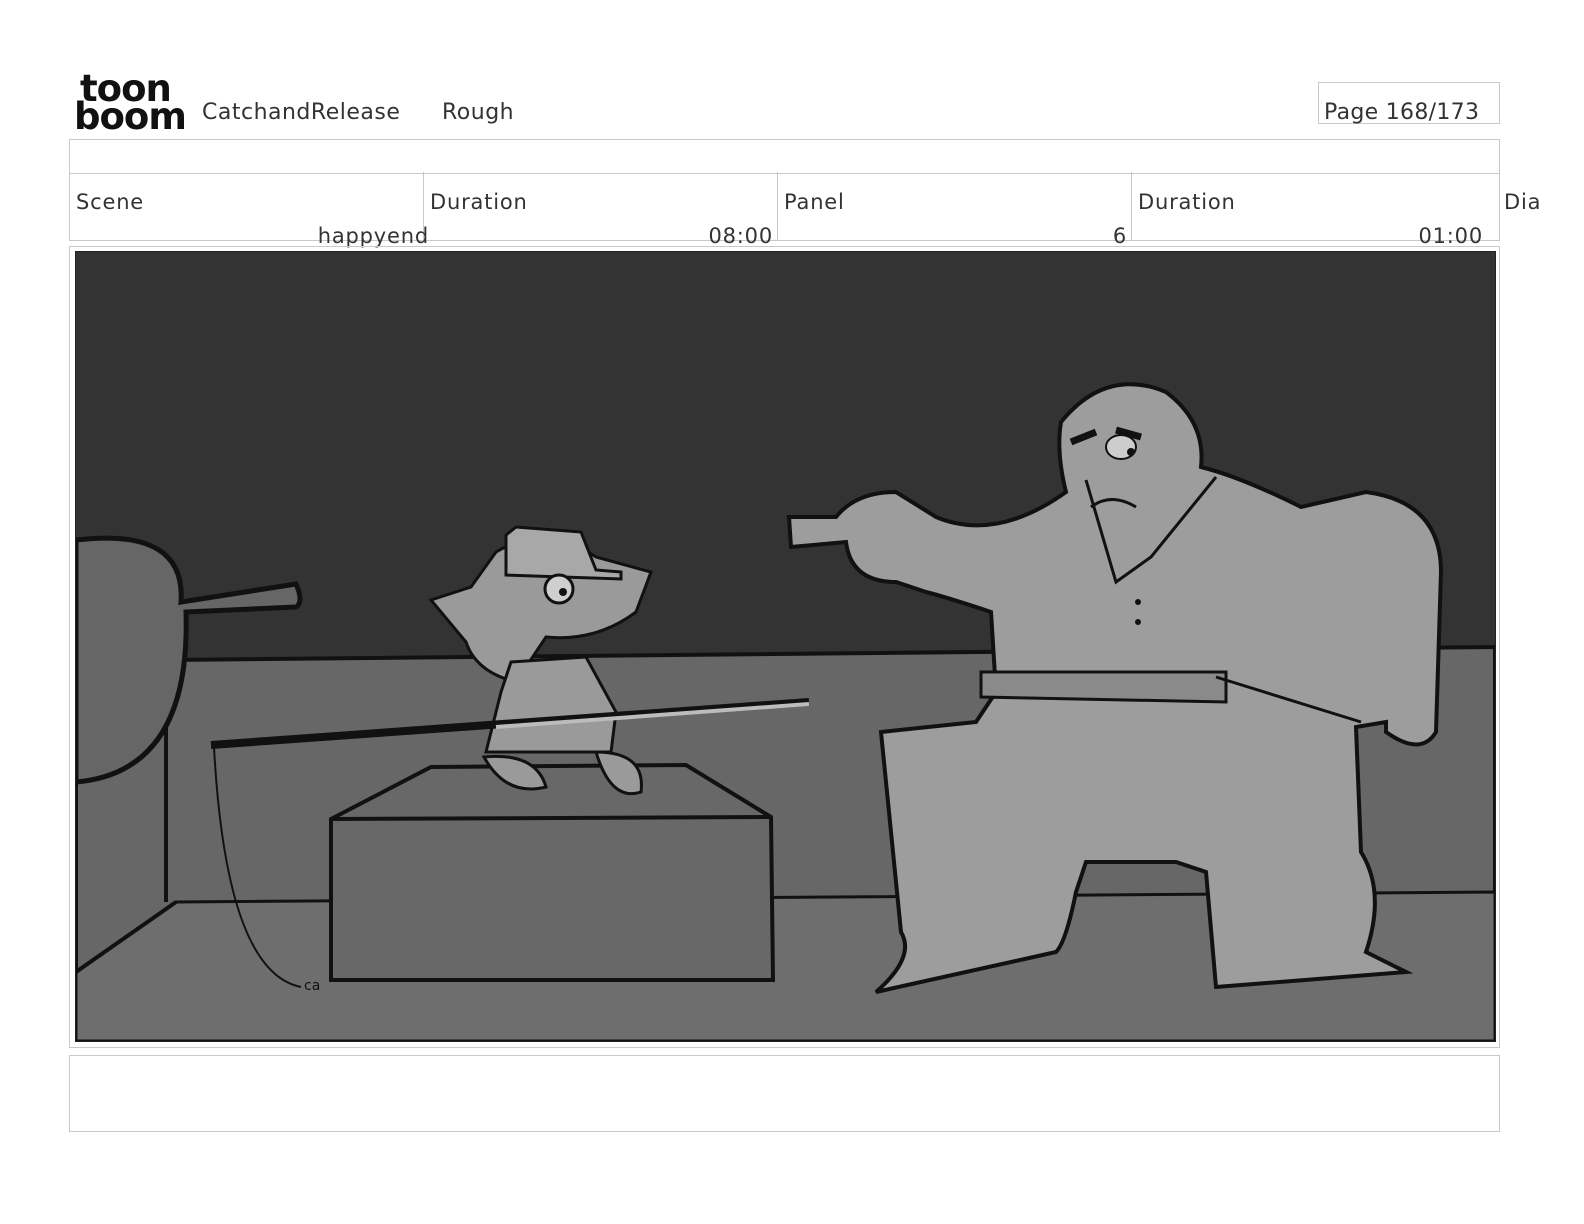 The height and width of the screenshot is (1224, 1584). What do you see at coordinates (955, 210) in the screenshot?
I see `panel-cell: Panel 6` at bounding box center [955, 210].